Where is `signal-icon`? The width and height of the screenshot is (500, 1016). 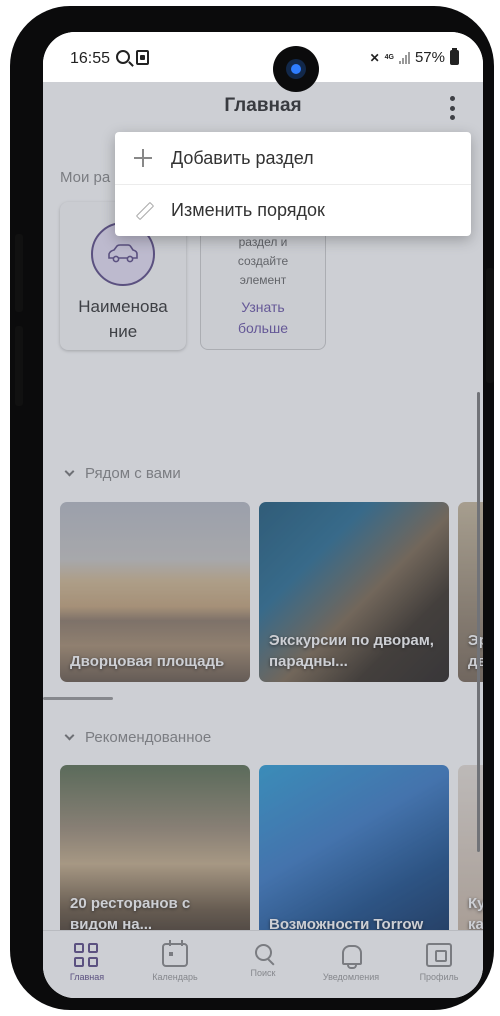
signal-icon is located at coordinates (404, 57).